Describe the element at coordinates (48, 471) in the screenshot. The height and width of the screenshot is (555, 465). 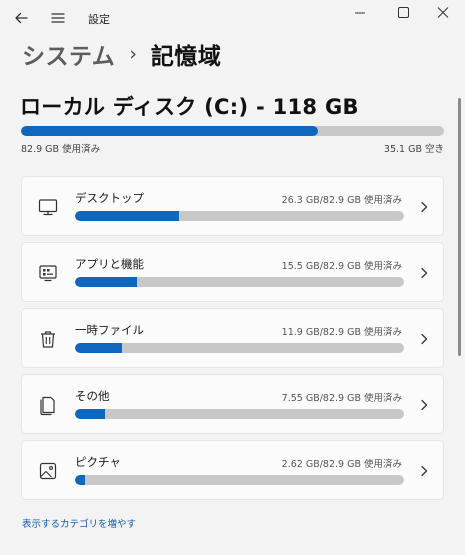
I see `picture-icon` at that location.